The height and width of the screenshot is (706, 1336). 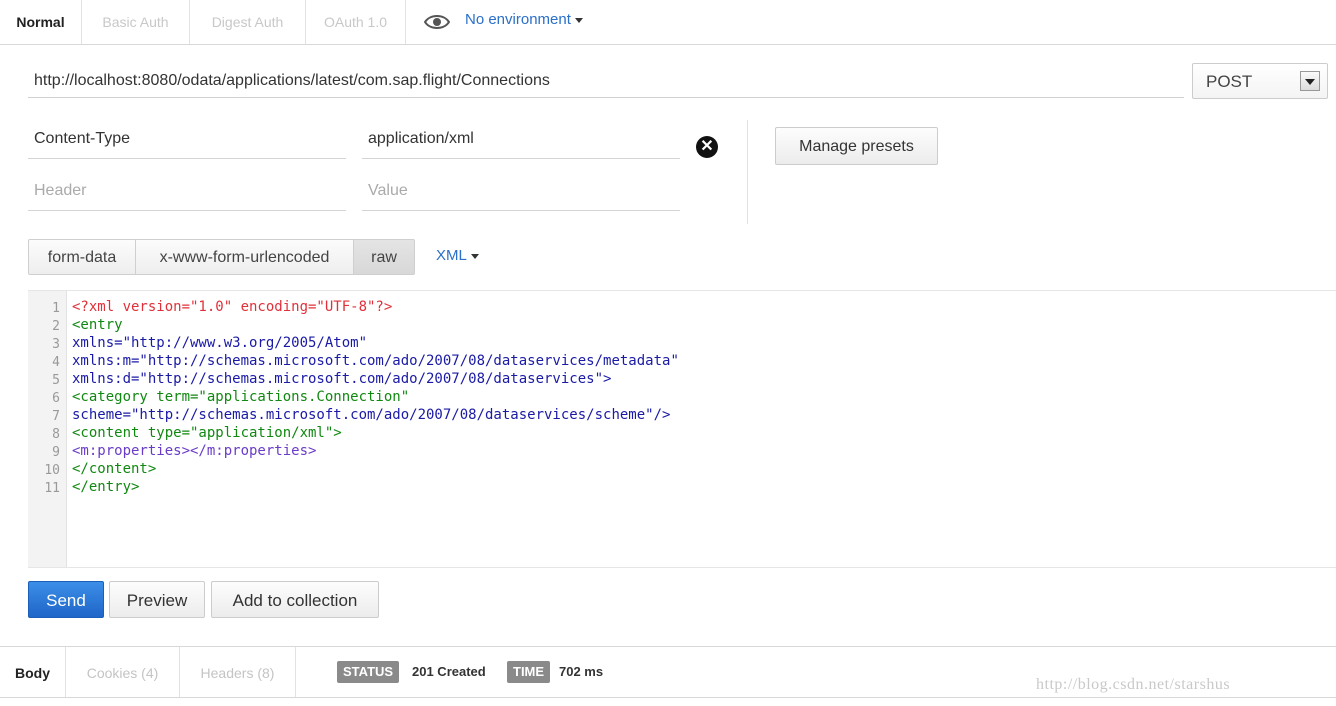 I want to click on body-type-form-data: form-data, so click(x=82, y=257).